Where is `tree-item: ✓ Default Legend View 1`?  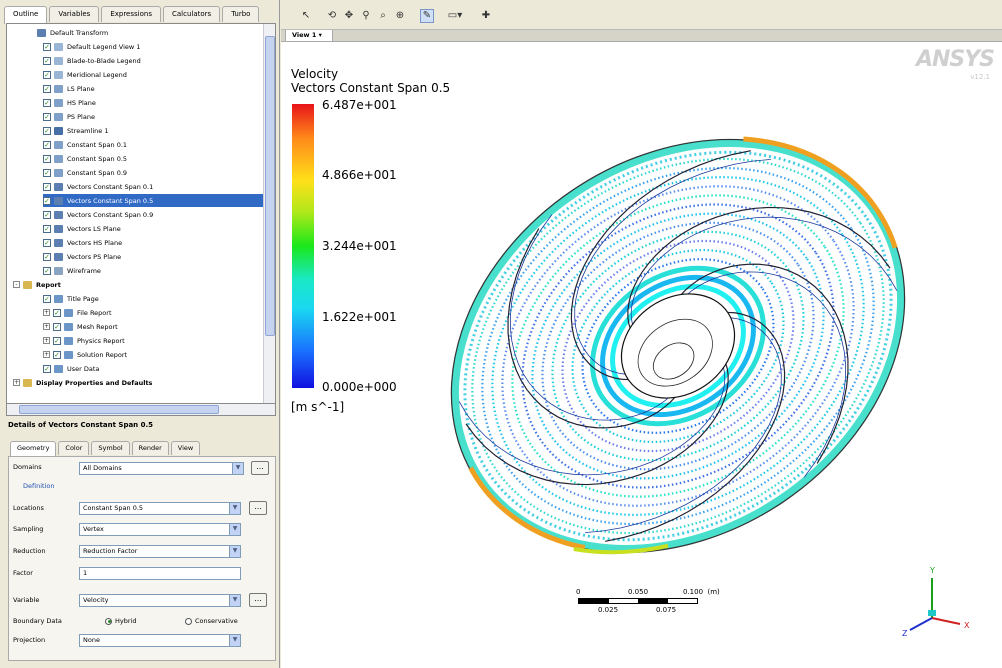
tree-item: ✓ Default Legend View 1 is located at coordinates (153, 46).